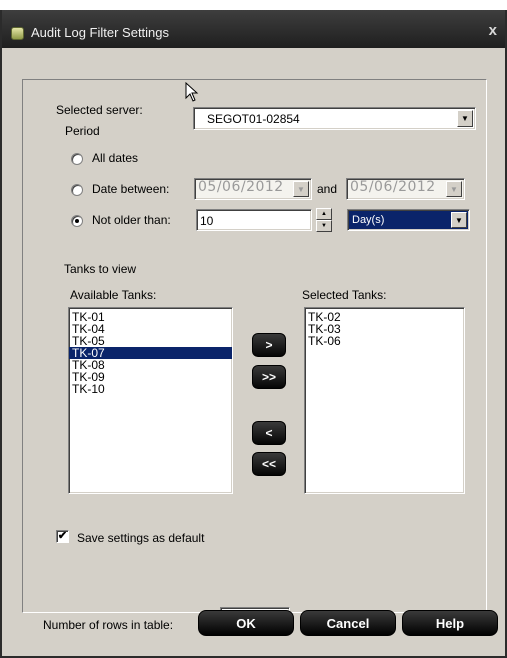 This screenshot has height=658, width=507. What do you see at coordinates (254, 220) in the screenshot?
I see `not-older-input: 10` at bounding box center [254, 220].